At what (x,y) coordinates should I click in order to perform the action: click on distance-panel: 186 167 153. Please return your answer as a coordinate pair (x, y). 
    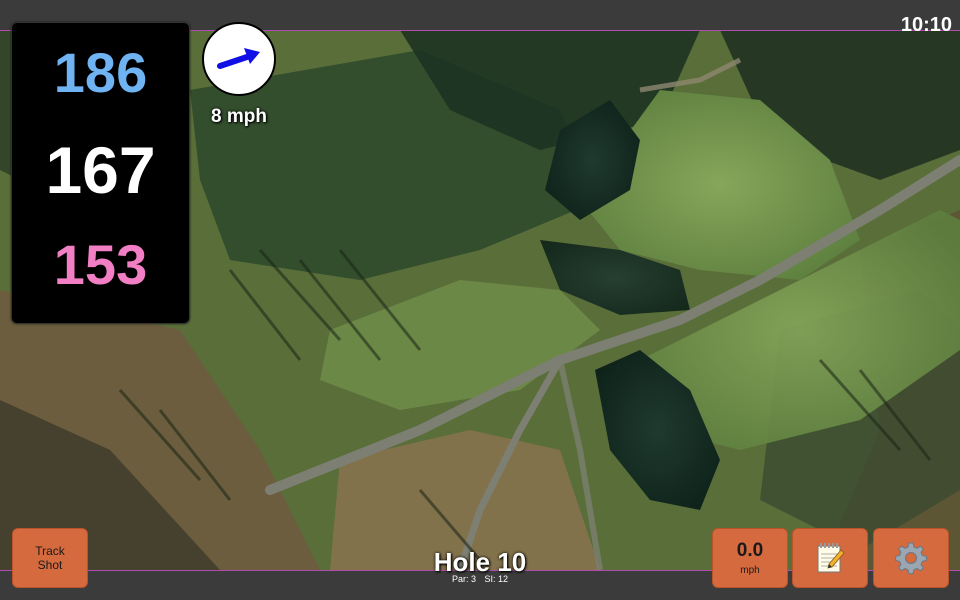
    Looking at the image, I should click on (100, 173).